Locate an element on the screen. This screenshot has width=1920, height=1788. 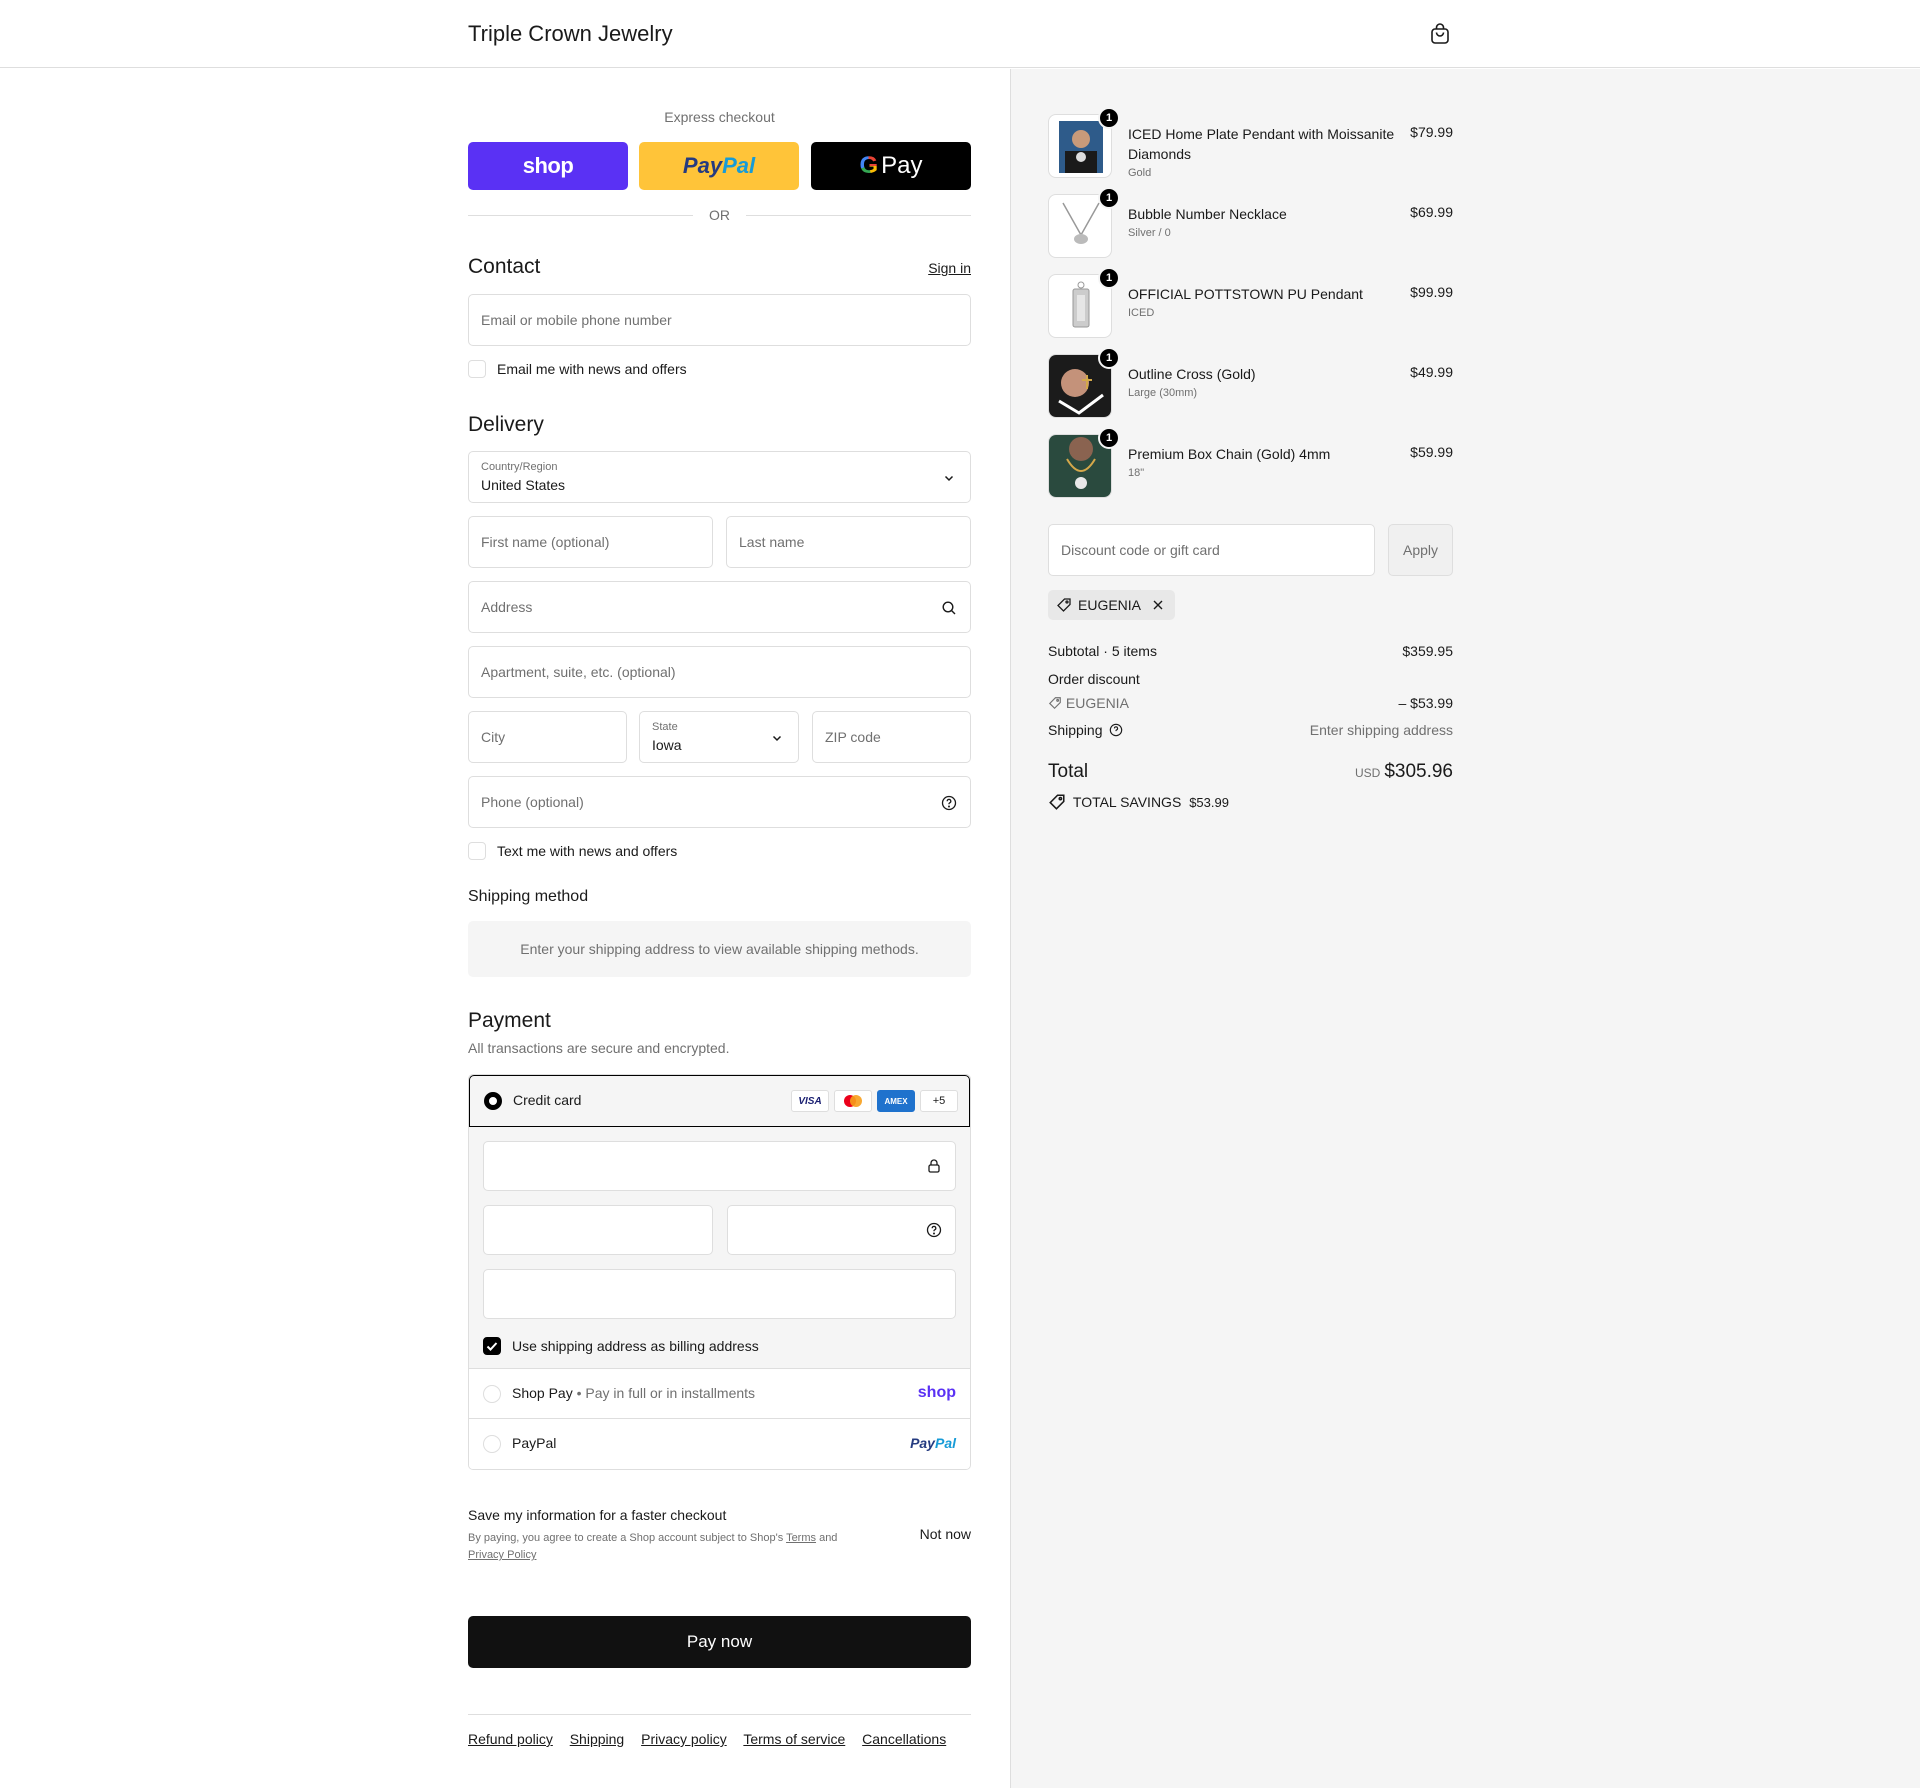
expiration-date-field is located at coordinates (598, 1230).